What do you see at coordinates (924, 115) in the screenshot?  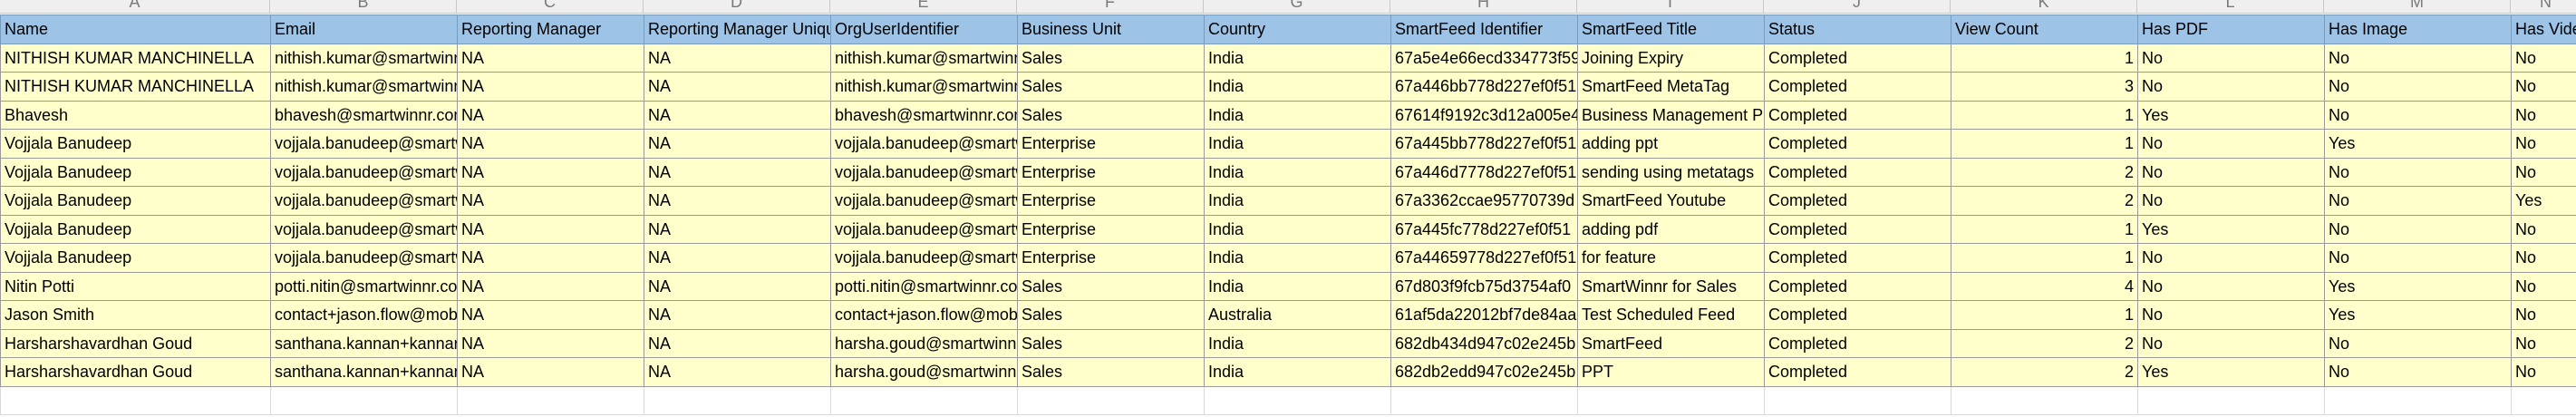 I see `table-cell: bhavesh@smartwinnr.com` at bounding box center [924, 115].